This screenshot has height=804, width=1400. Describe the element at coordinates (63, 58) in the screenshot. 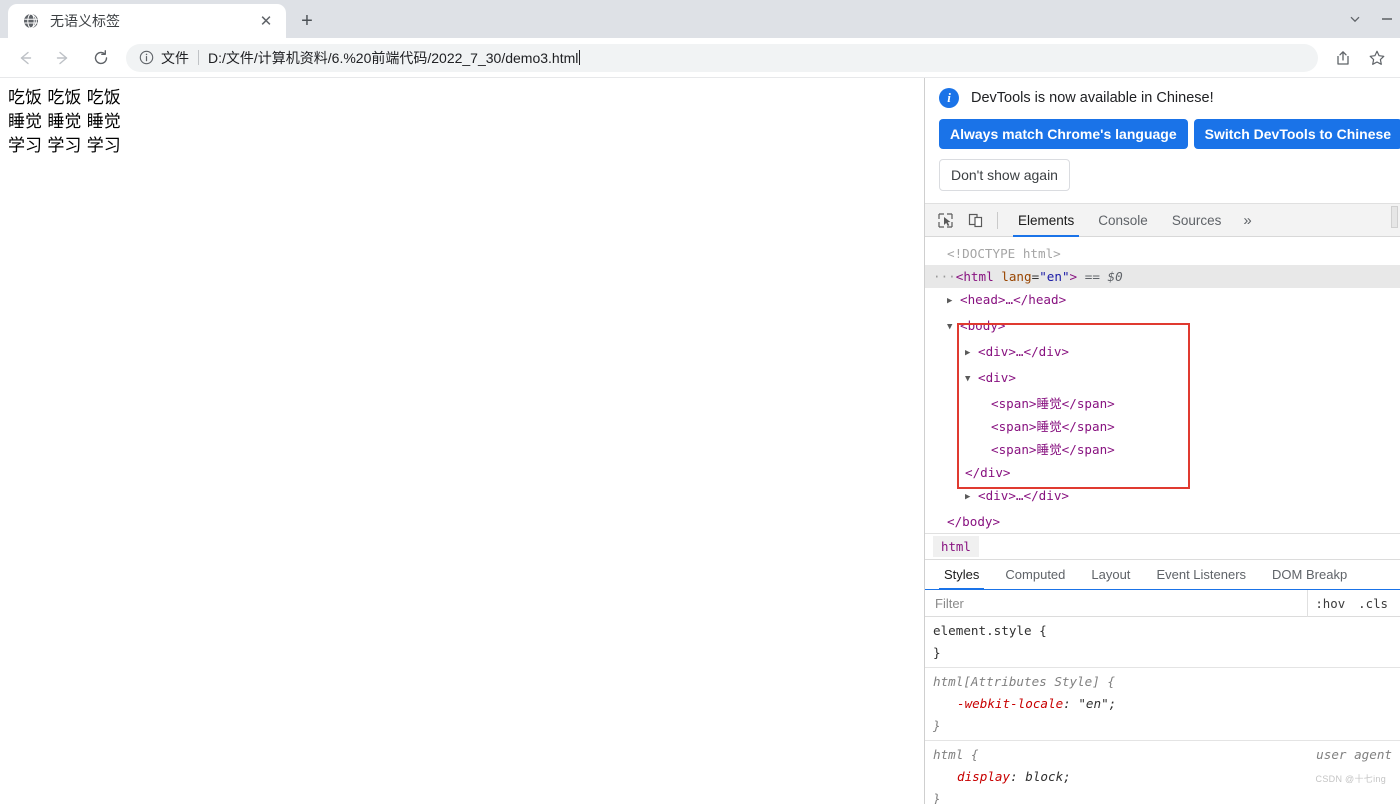

I see `forward-icon` at that location.